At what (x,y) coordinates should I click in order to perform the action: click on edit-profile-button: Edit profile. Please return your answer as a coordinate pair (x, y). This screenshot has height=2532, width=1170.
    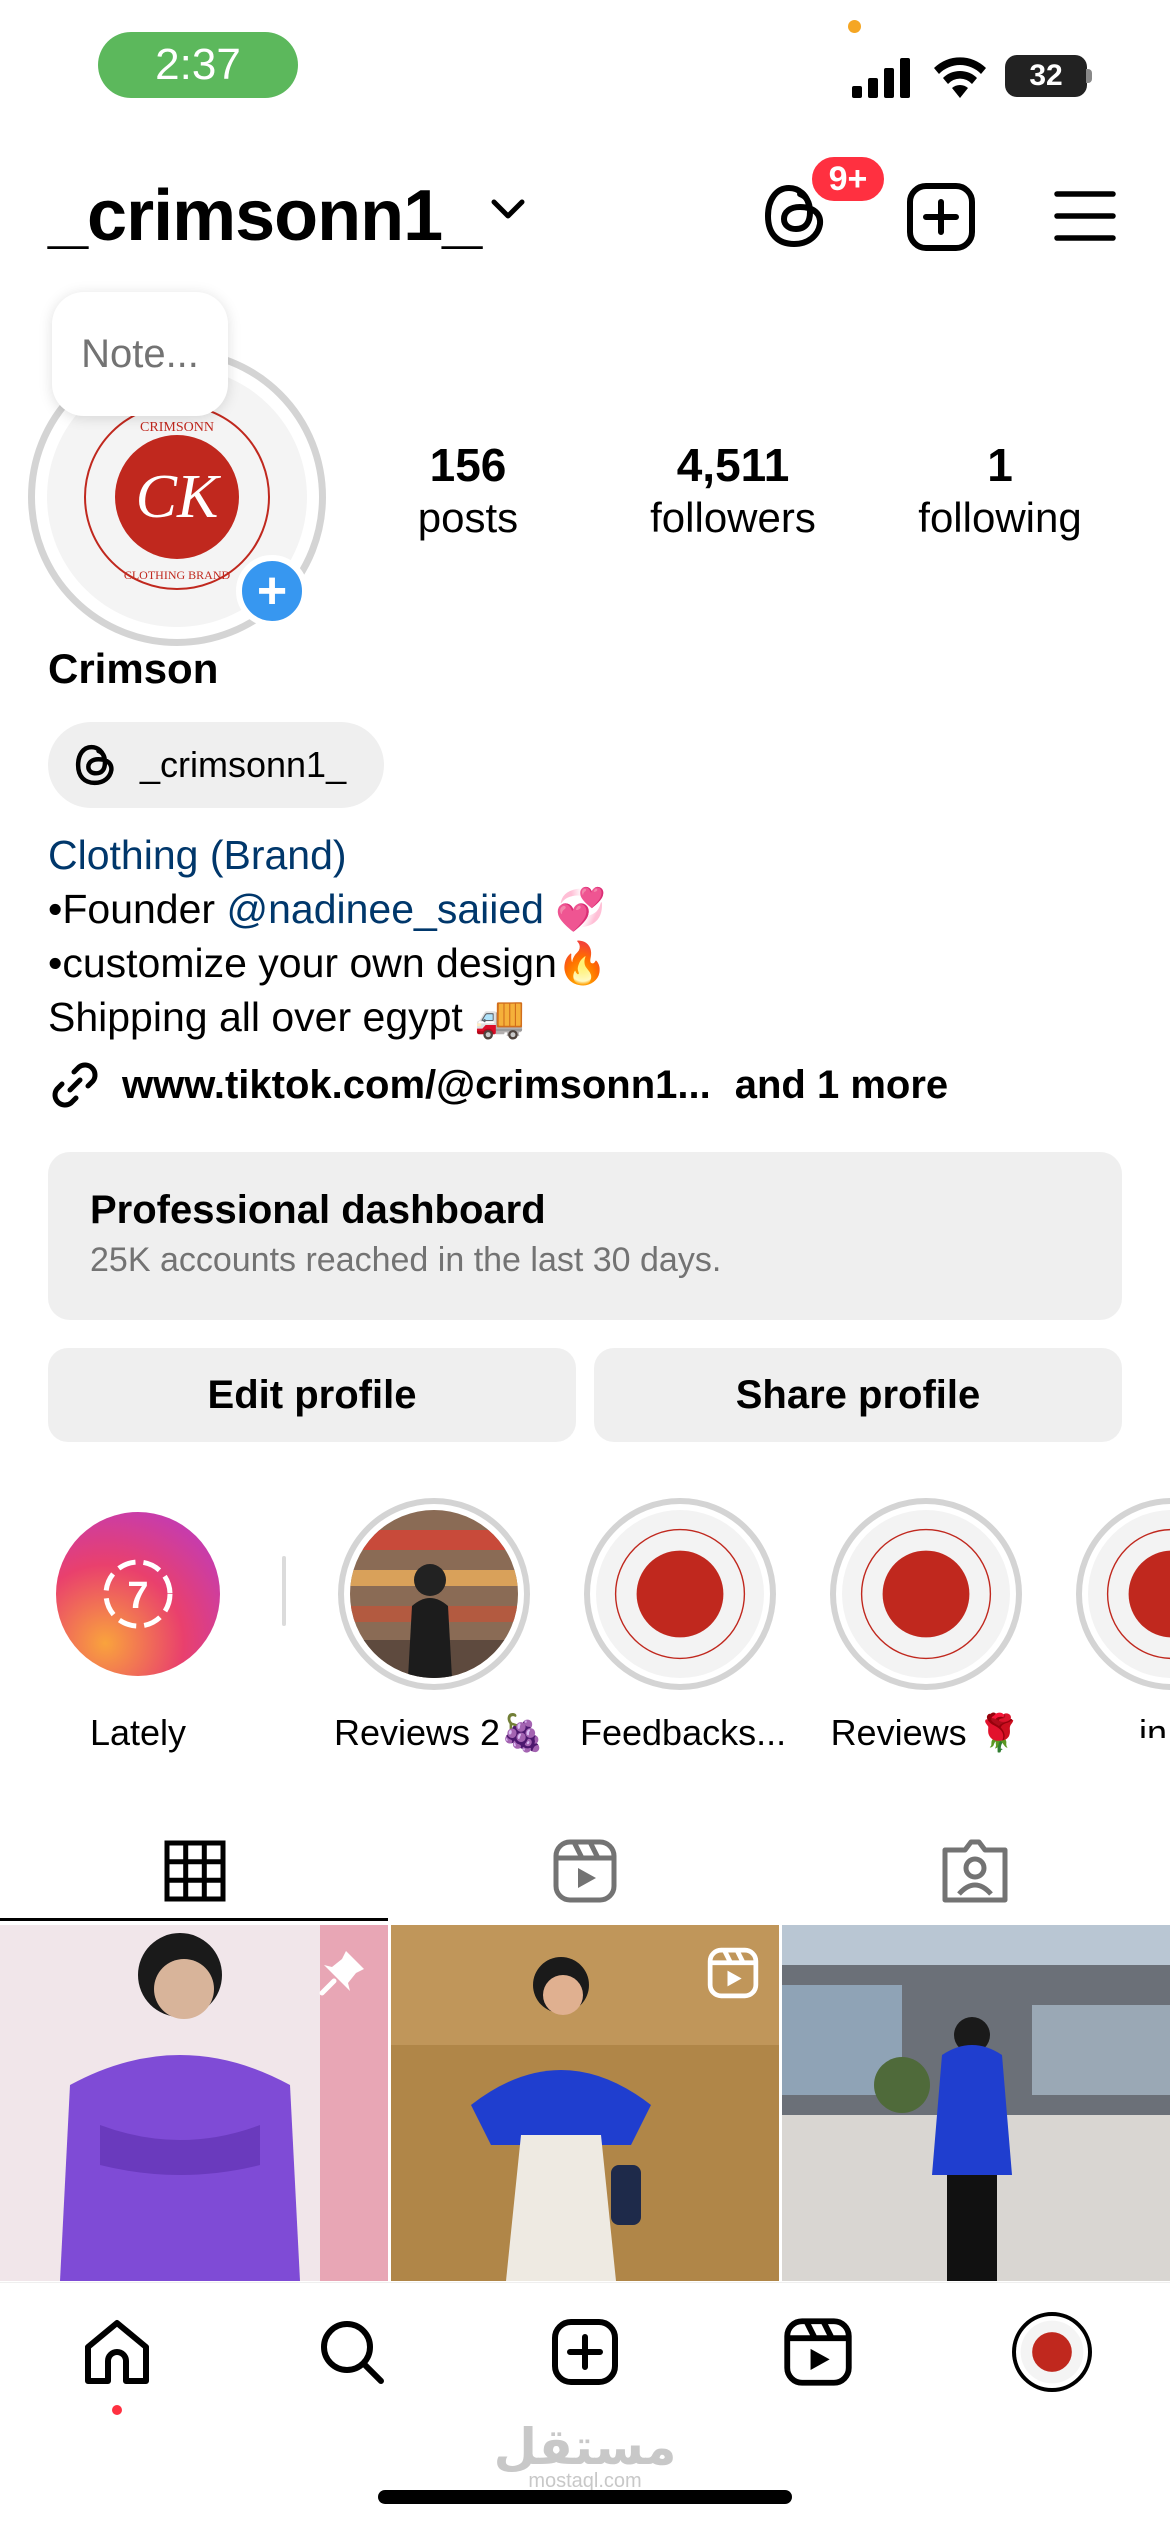
    Looking at the image, I should click on (312, 1395).